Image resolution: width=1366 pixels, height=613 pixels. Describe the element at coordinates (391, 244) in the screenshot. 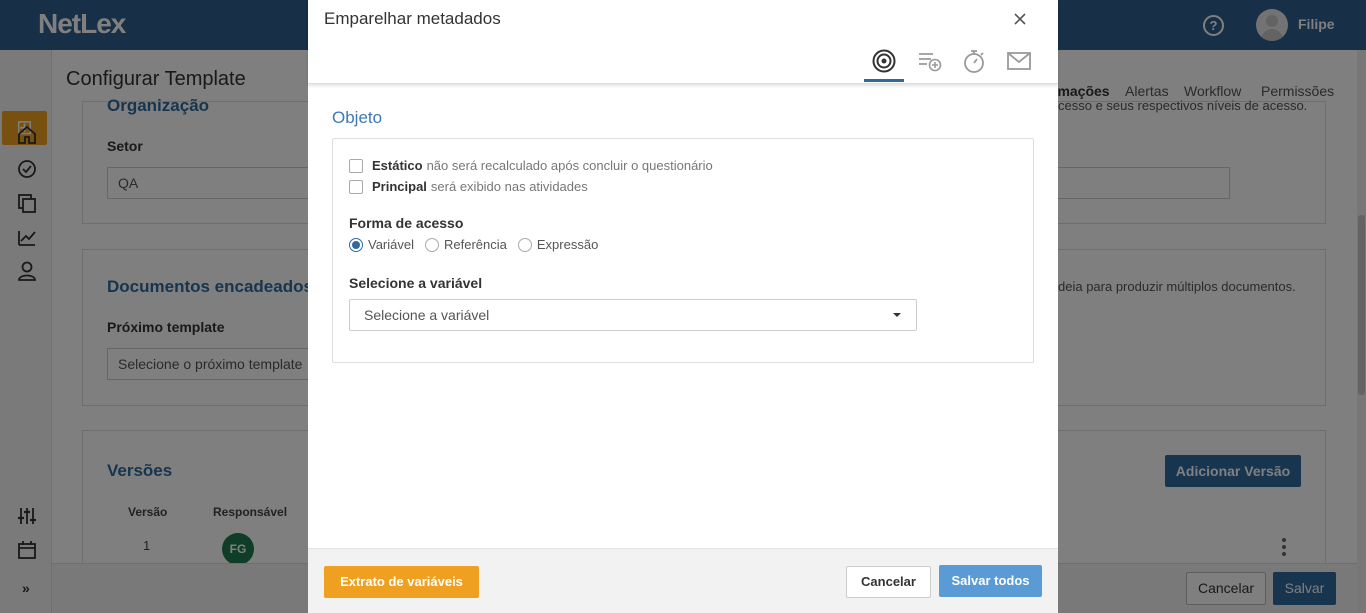

I see `radio-variavel-label: Variável` at that location.